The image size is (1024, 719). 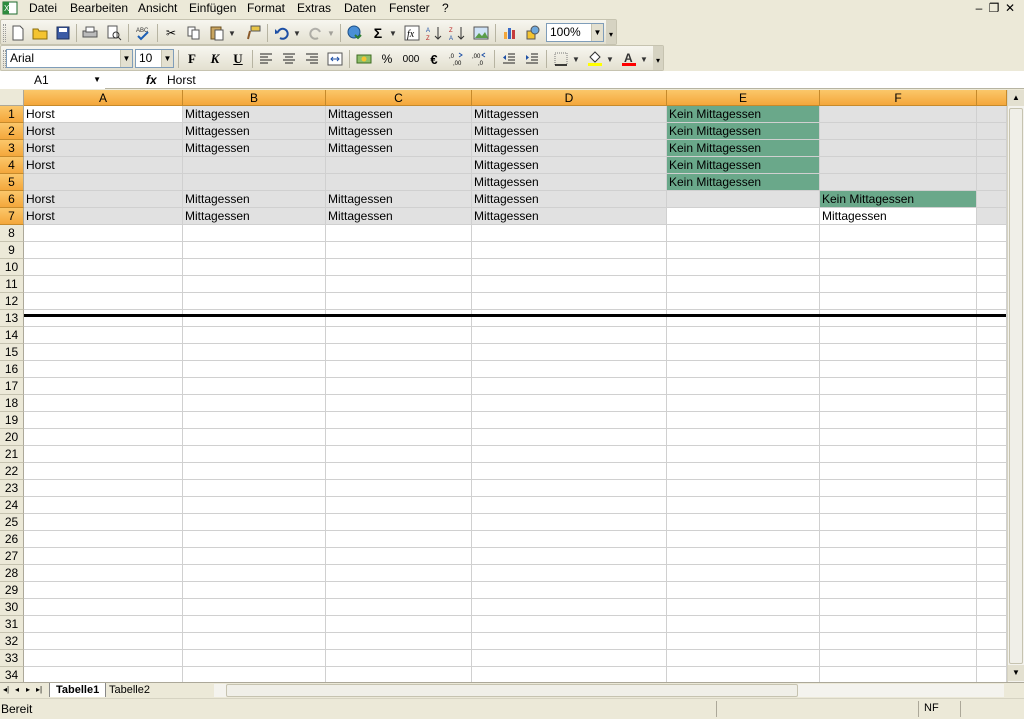 What do you see at coordinates (103, 471) in the screenshot?
I see `cell-a22` at bounding box center [103, 471].